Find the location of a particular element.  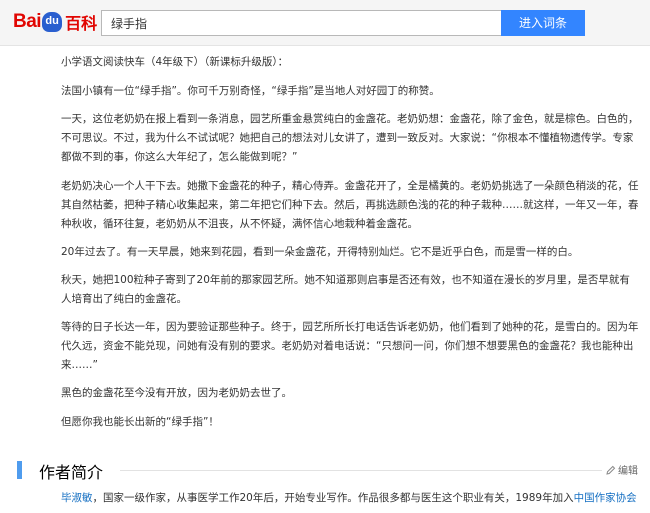

paw-icon: du is located at coordinates (52, 22).